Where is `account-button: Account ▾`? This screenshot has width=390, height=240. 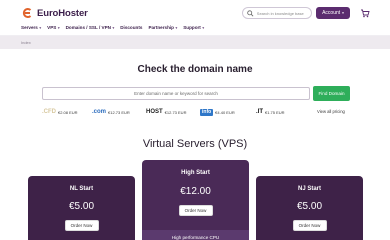 account-button: Account ▾ is located at coordinates (333, 13).